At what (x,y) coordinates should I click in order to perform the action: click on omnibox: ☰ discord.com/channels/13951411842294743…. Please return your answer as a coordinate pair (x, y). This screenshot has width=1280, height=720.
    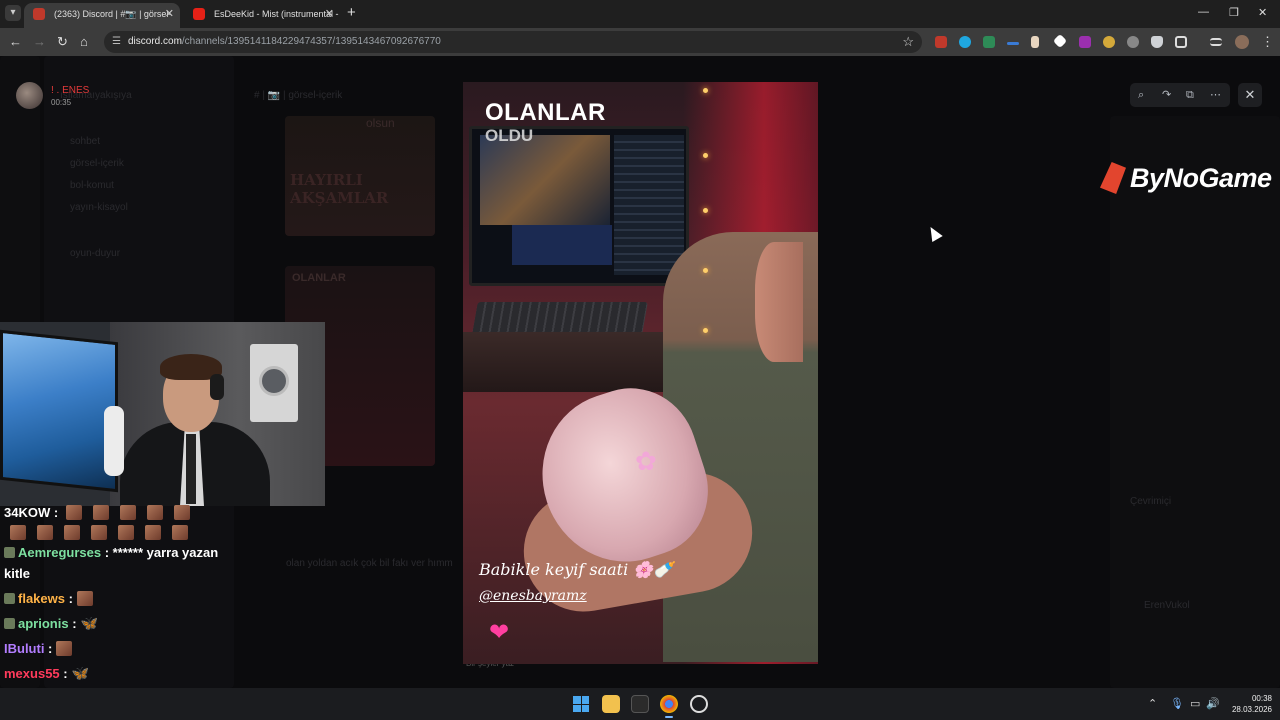
    Looking at the image, I should click on (513, 42).